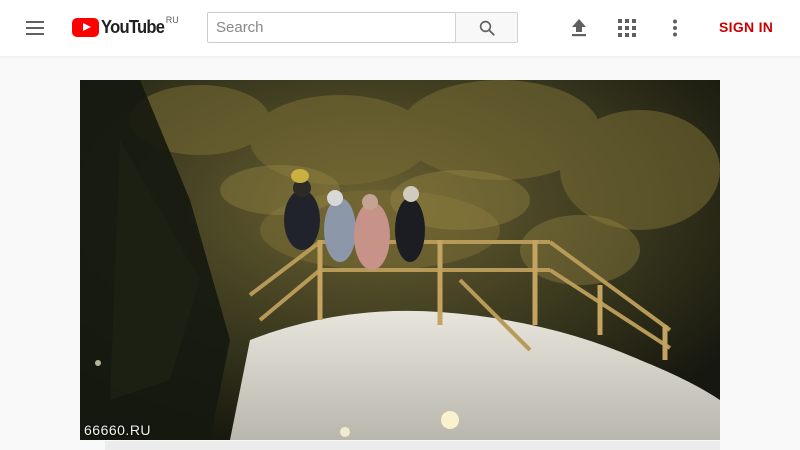 The height and width of the screenshot is (450, 800). I want to click on more-vert-icon, so click(675, 28).